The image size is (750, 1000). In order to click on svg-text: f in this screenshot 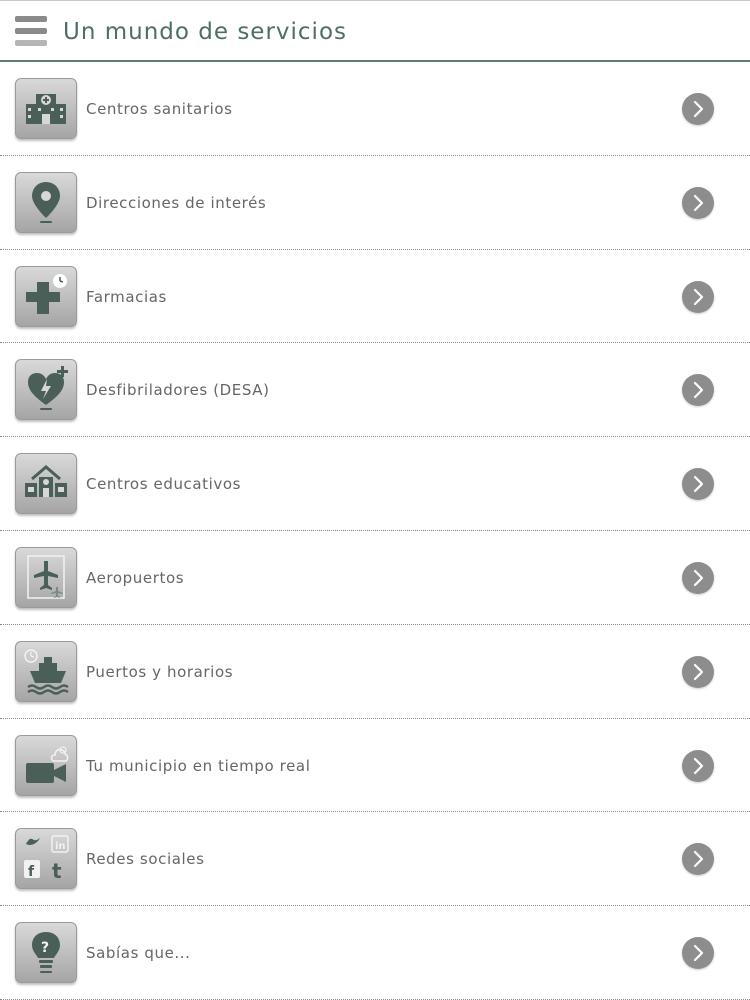, I will do `click(31, 872)`.